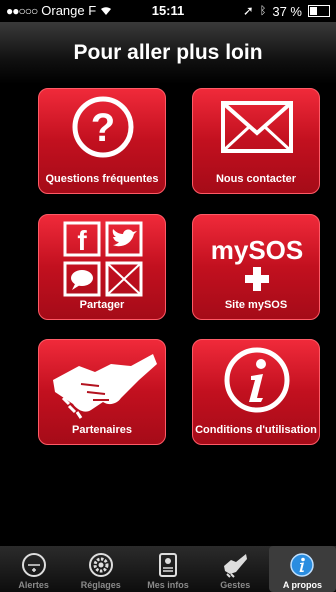 This screenshot has height=592, width=336. I want to click on tab-gestes-label: Gestes, so click(235, 585).